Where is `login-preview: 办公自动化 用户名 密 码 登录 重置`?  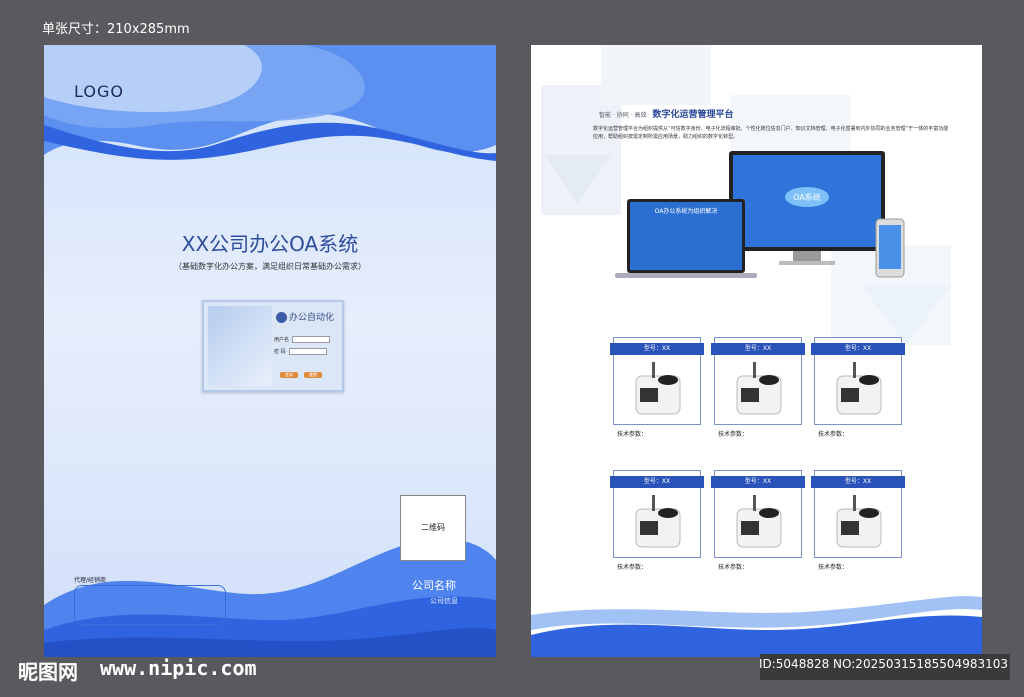
login-preview: 办公自动化 用户名 密 码 登录 重置 is located at coordinates (273, 346).